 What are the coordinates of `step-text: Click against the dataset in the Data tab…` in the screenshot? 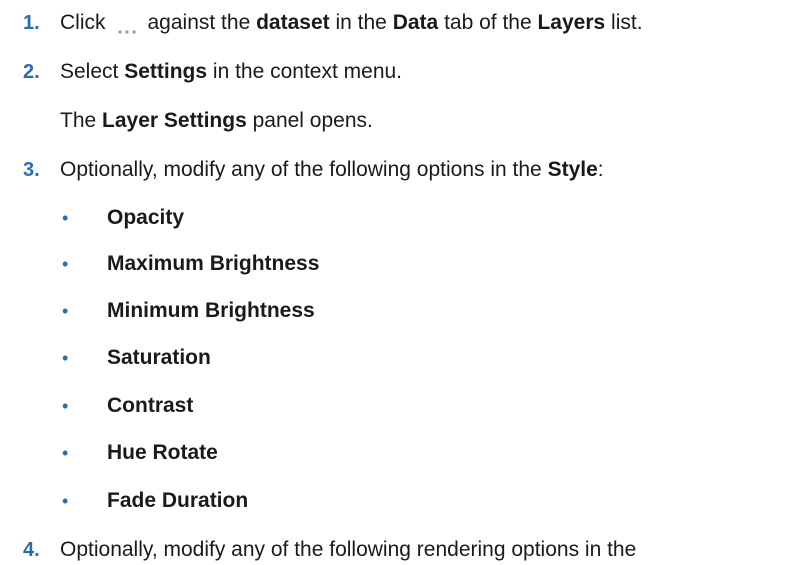 It's located at (351, 23).